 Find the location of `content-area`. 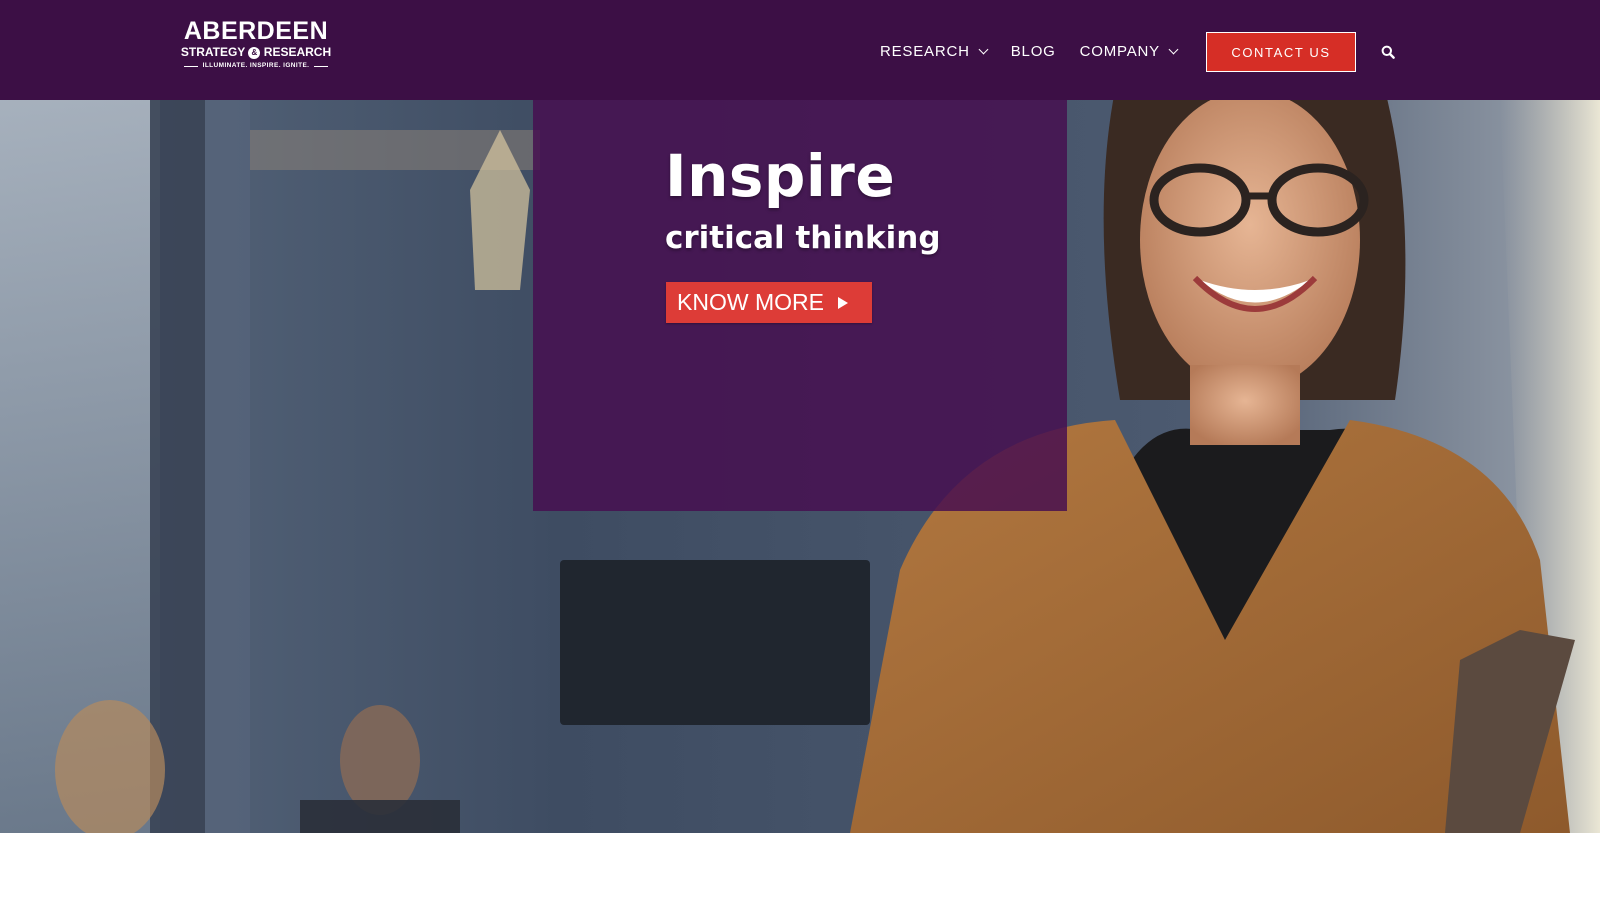

content-area is located at coordinates (800, 866).